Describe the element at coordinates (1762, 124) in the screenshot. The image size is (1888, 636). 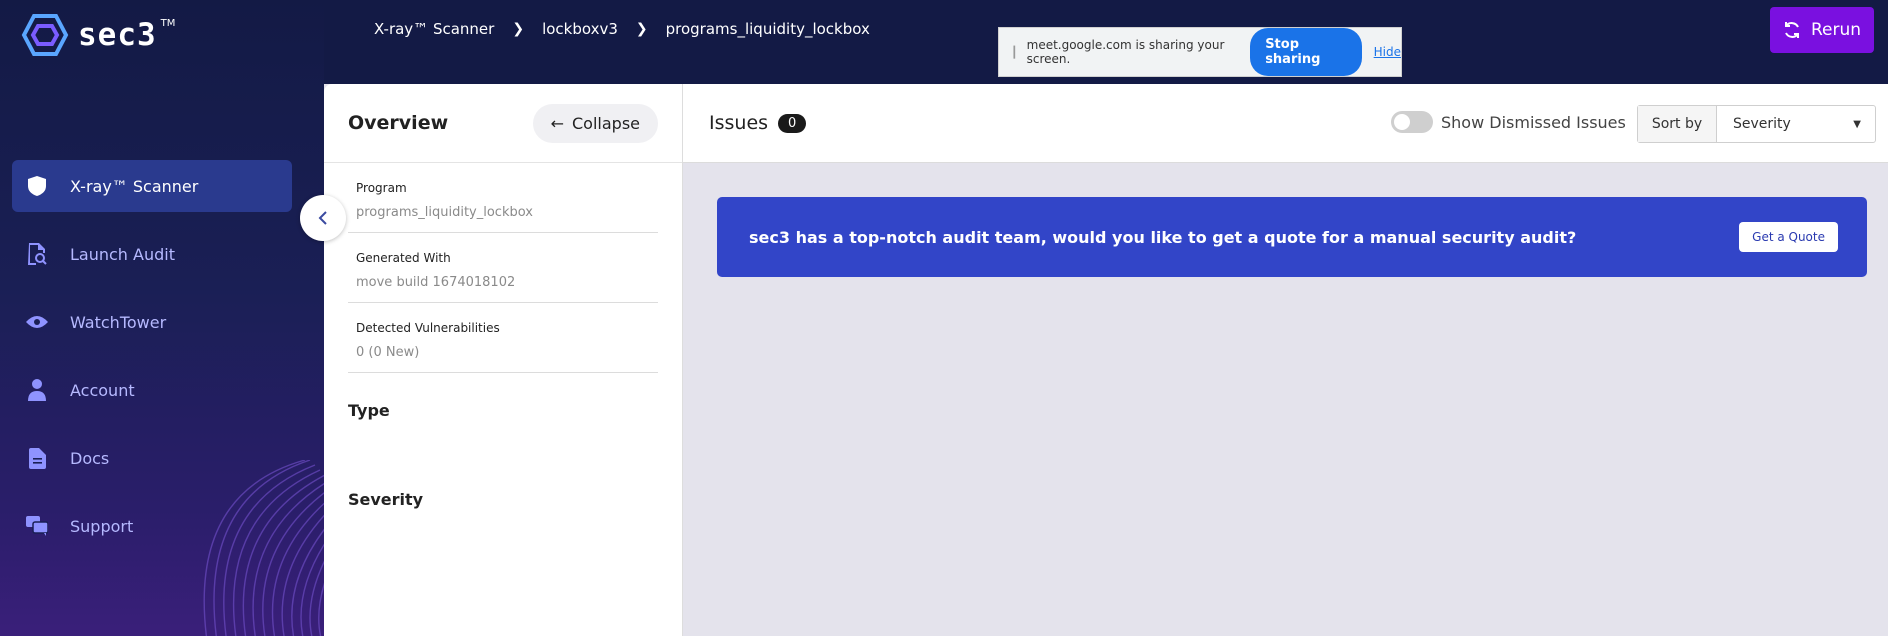
I see `sort-value: Severity` at that location.